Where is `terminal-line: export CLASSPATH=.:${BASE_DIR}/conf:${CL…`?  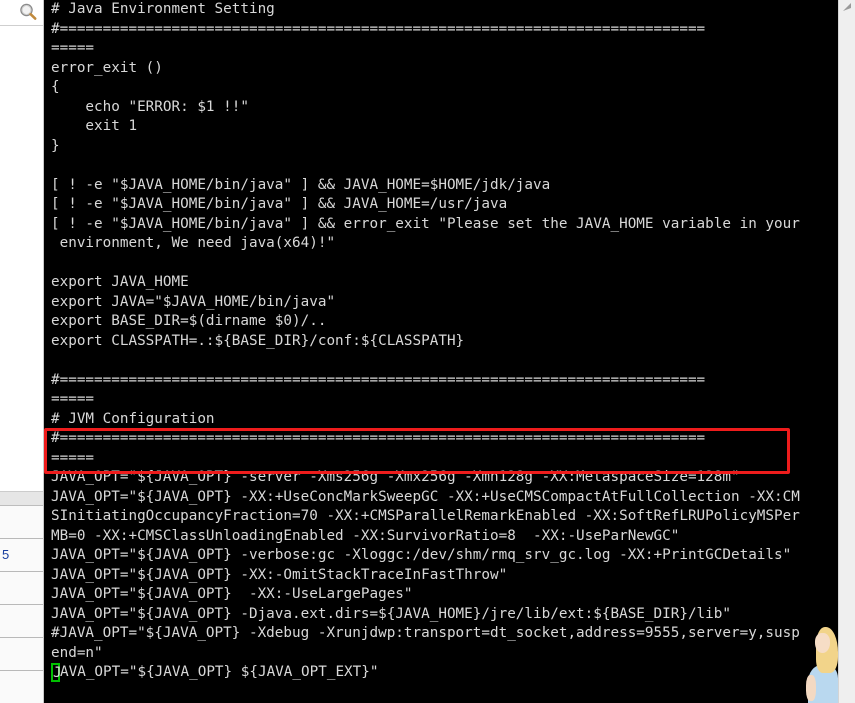 terminal-line: export CLASSPATH=.:${BASE_DIR}/conf:${CL… is located at coordinates (258, 340).